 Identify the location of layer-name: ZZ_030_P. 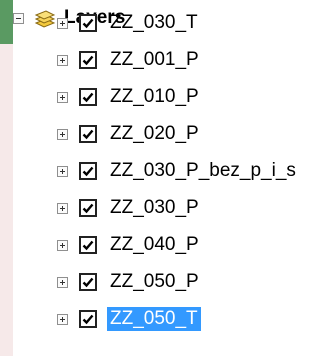
(154, 208).